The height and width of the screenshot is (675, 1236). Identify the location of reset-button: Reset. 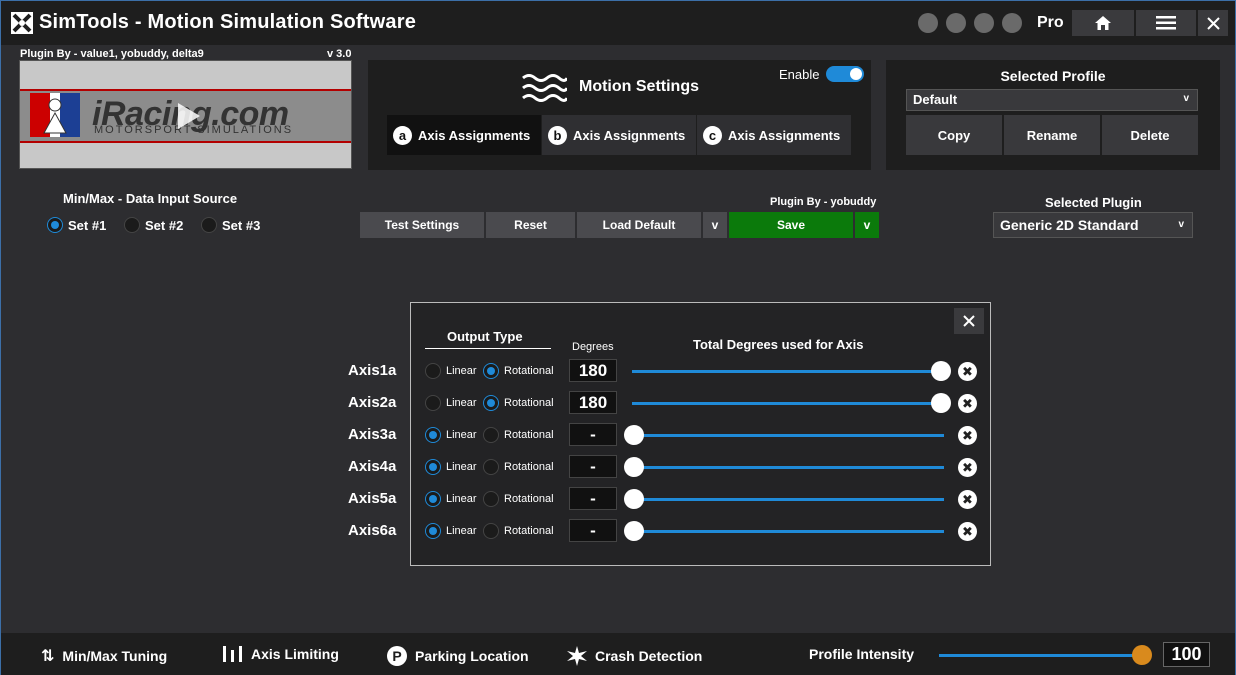
(530, 225).